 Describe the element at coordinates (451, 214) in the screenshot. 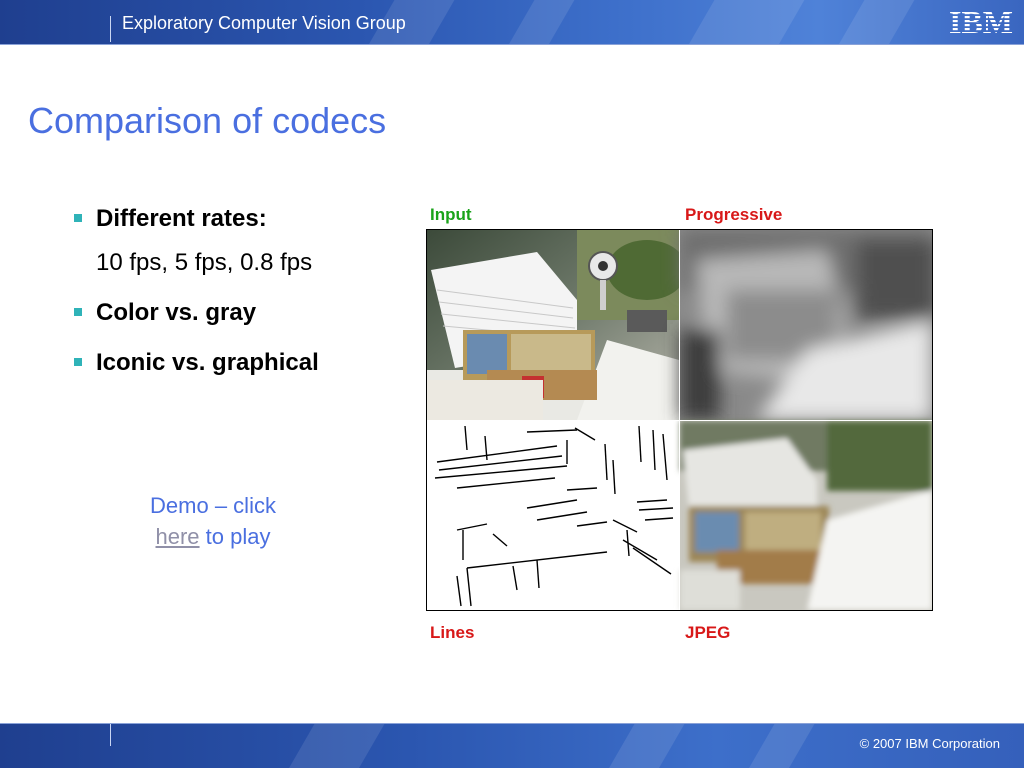

I see `panel-label-input: Input` at that location.